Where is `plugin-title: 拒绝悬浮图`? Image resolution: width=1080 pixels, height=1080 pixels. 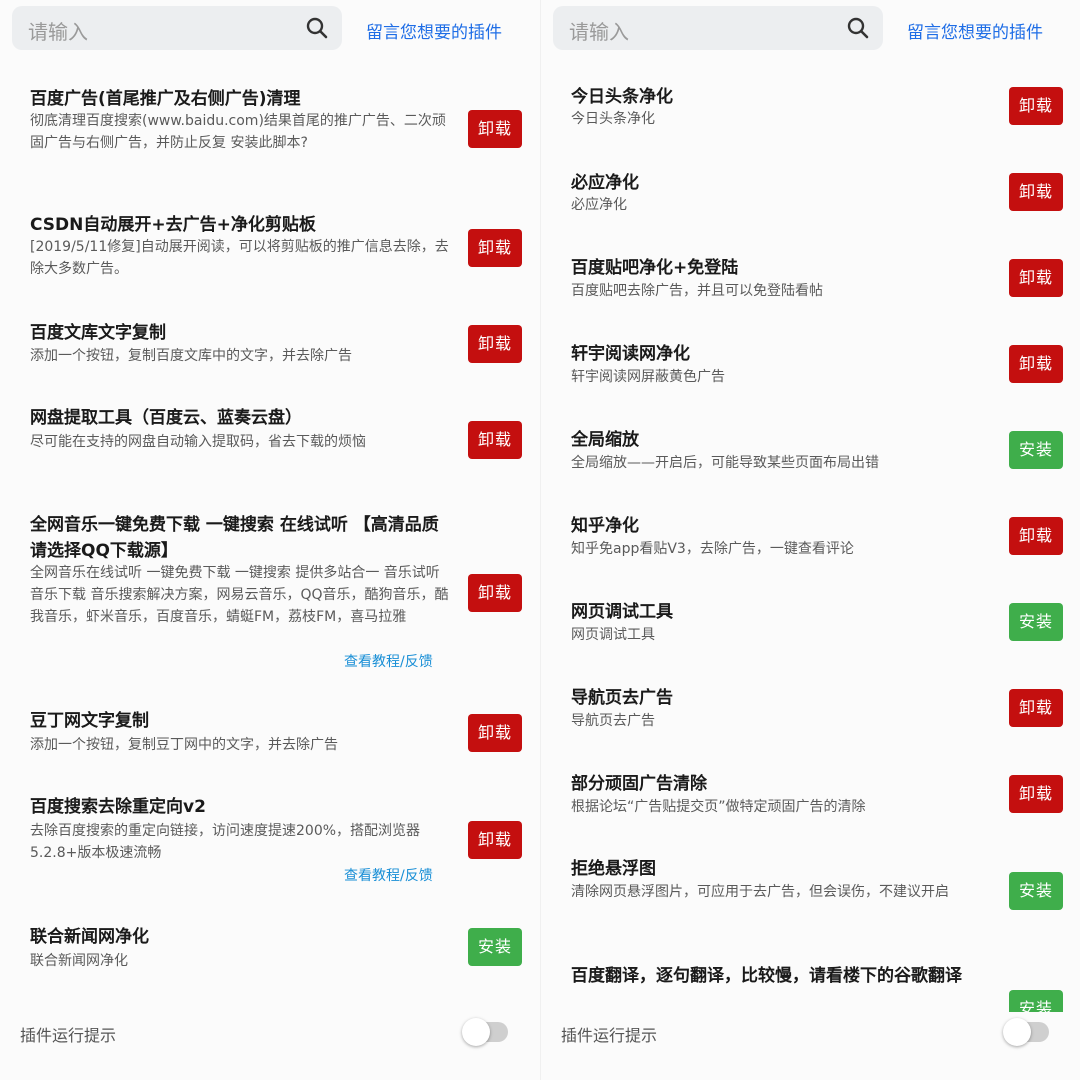
plugin-title: 拒绝悬浮图 is located at coordinates (613, 869).